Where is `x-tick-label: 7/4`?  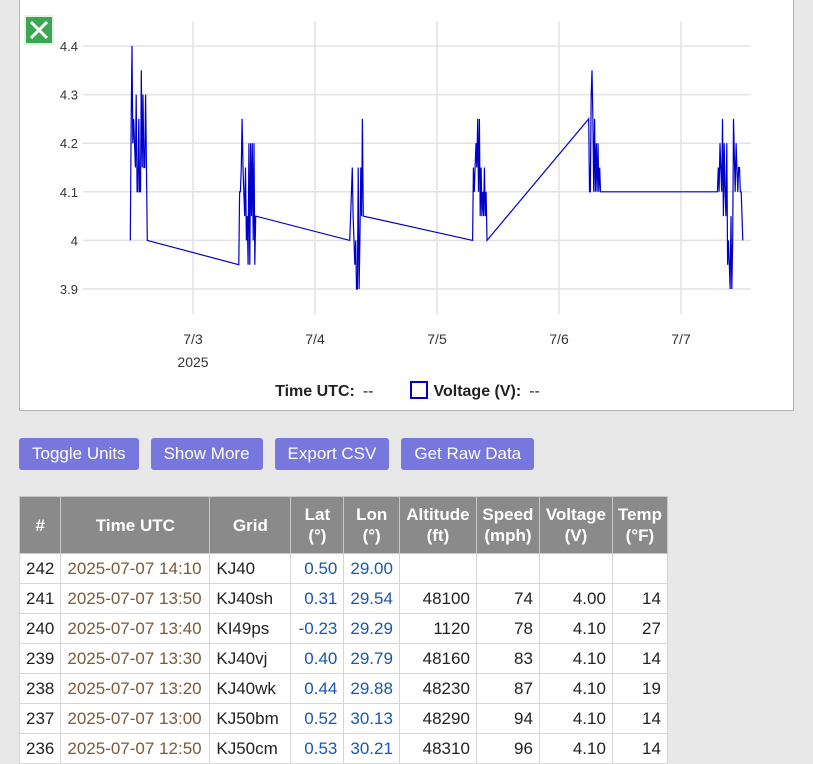 x-tick-label: 7/4 is located at coordinates (315, 339).